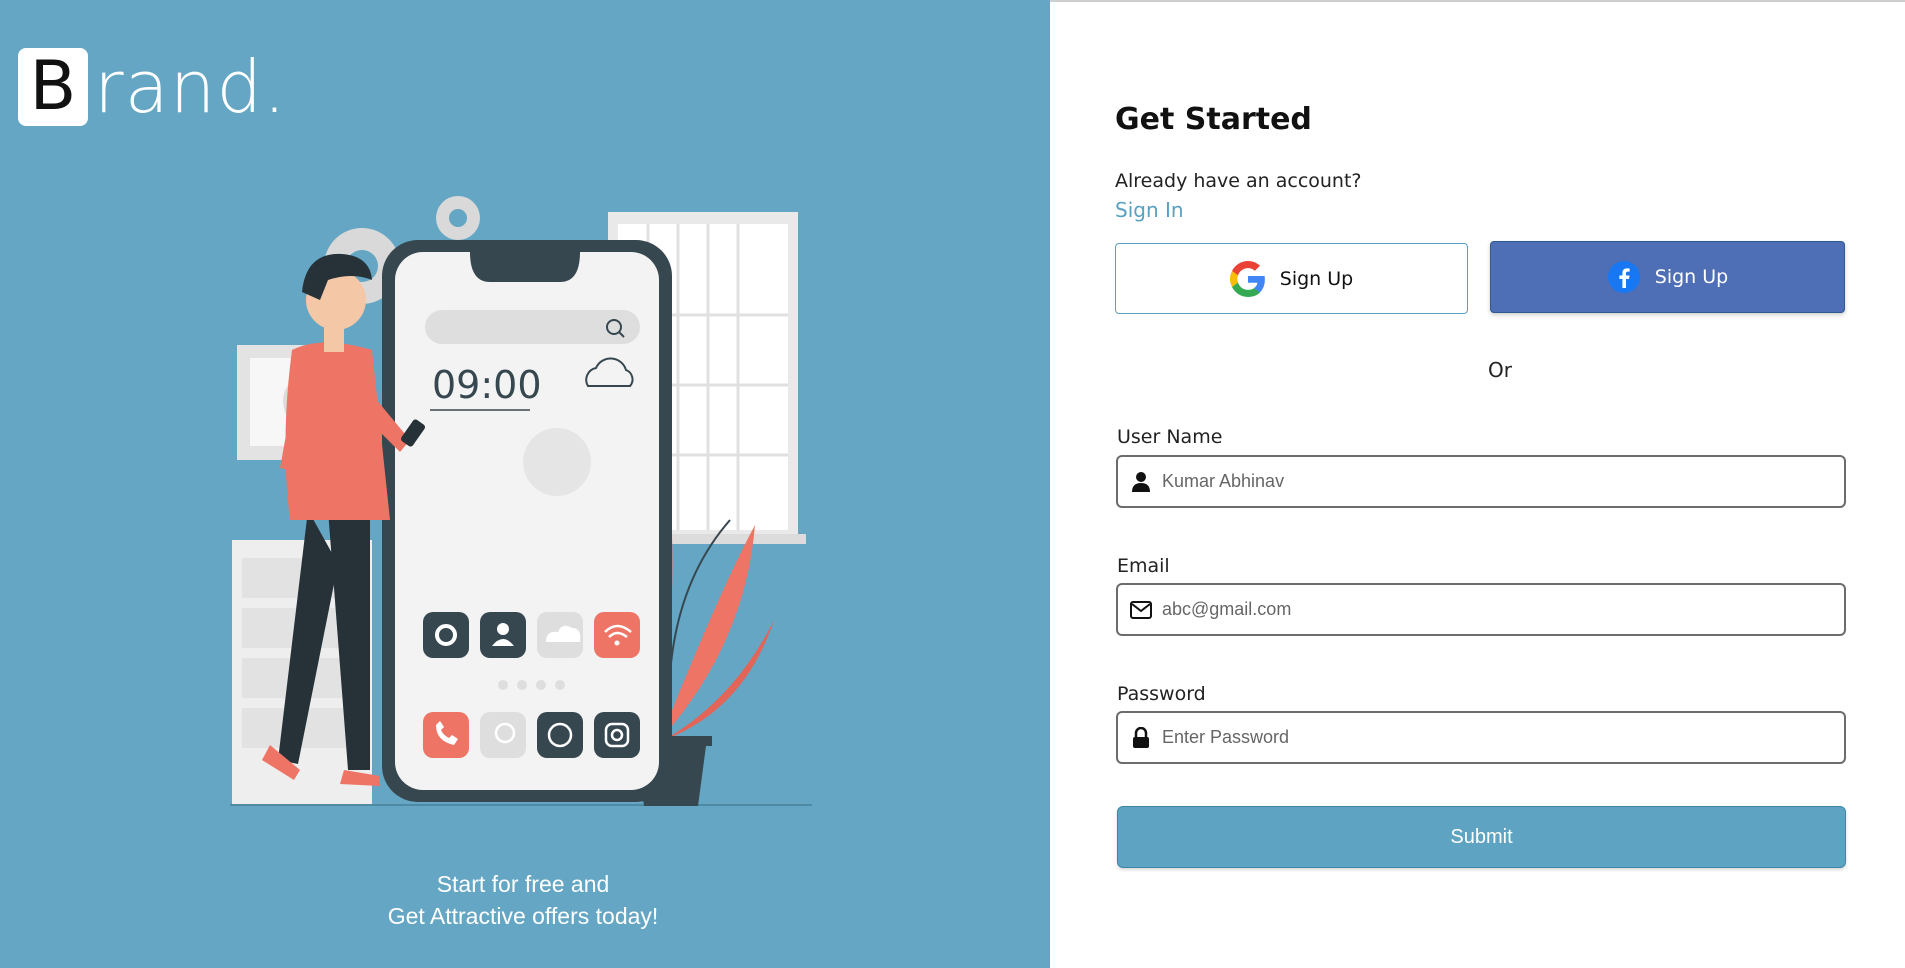 This screenshot has height=968, width=1905. I want to click on sign-in-link: Sign In, so click(1149, 210).